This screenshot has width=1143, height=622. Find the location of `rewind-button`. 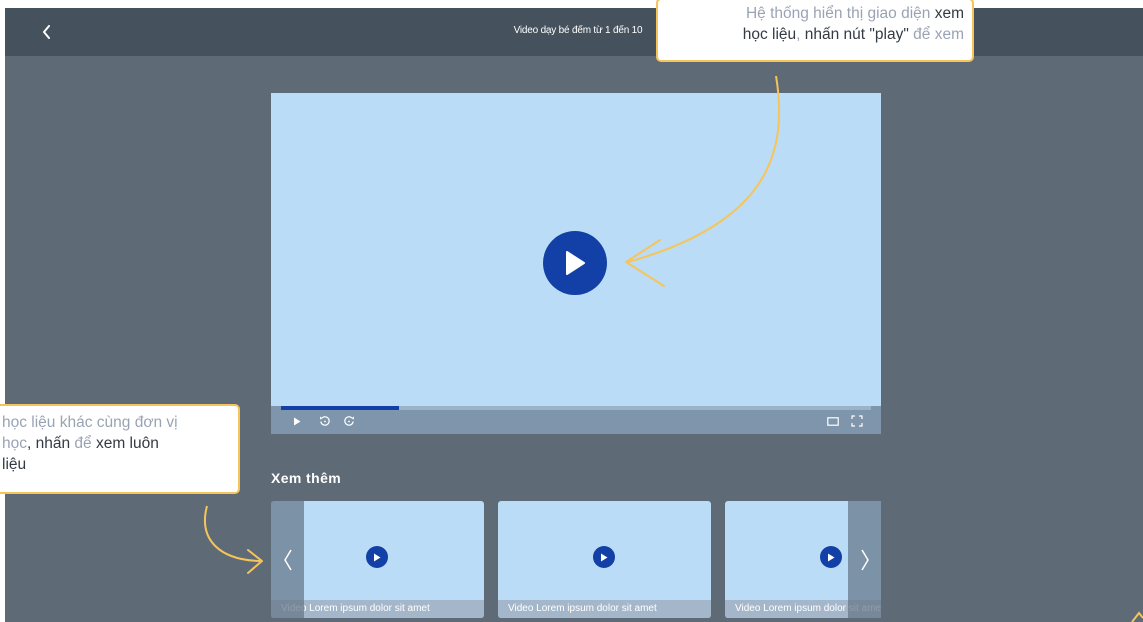

rewind-button is located at coordinates (325, 421).